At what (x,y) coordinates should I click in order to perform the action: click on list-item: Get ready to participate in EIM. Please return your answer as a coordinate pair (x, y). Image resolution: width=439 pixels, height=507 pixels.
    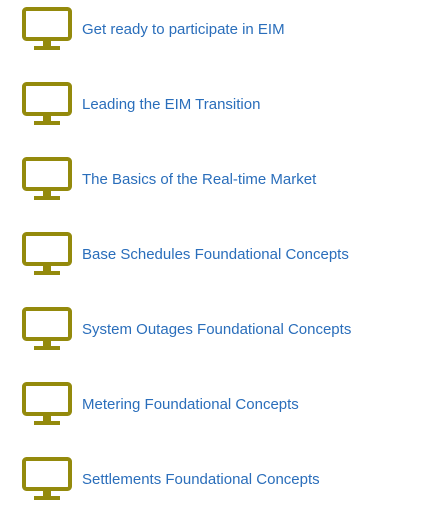
    Looking at the image, I should click on (219, 32).